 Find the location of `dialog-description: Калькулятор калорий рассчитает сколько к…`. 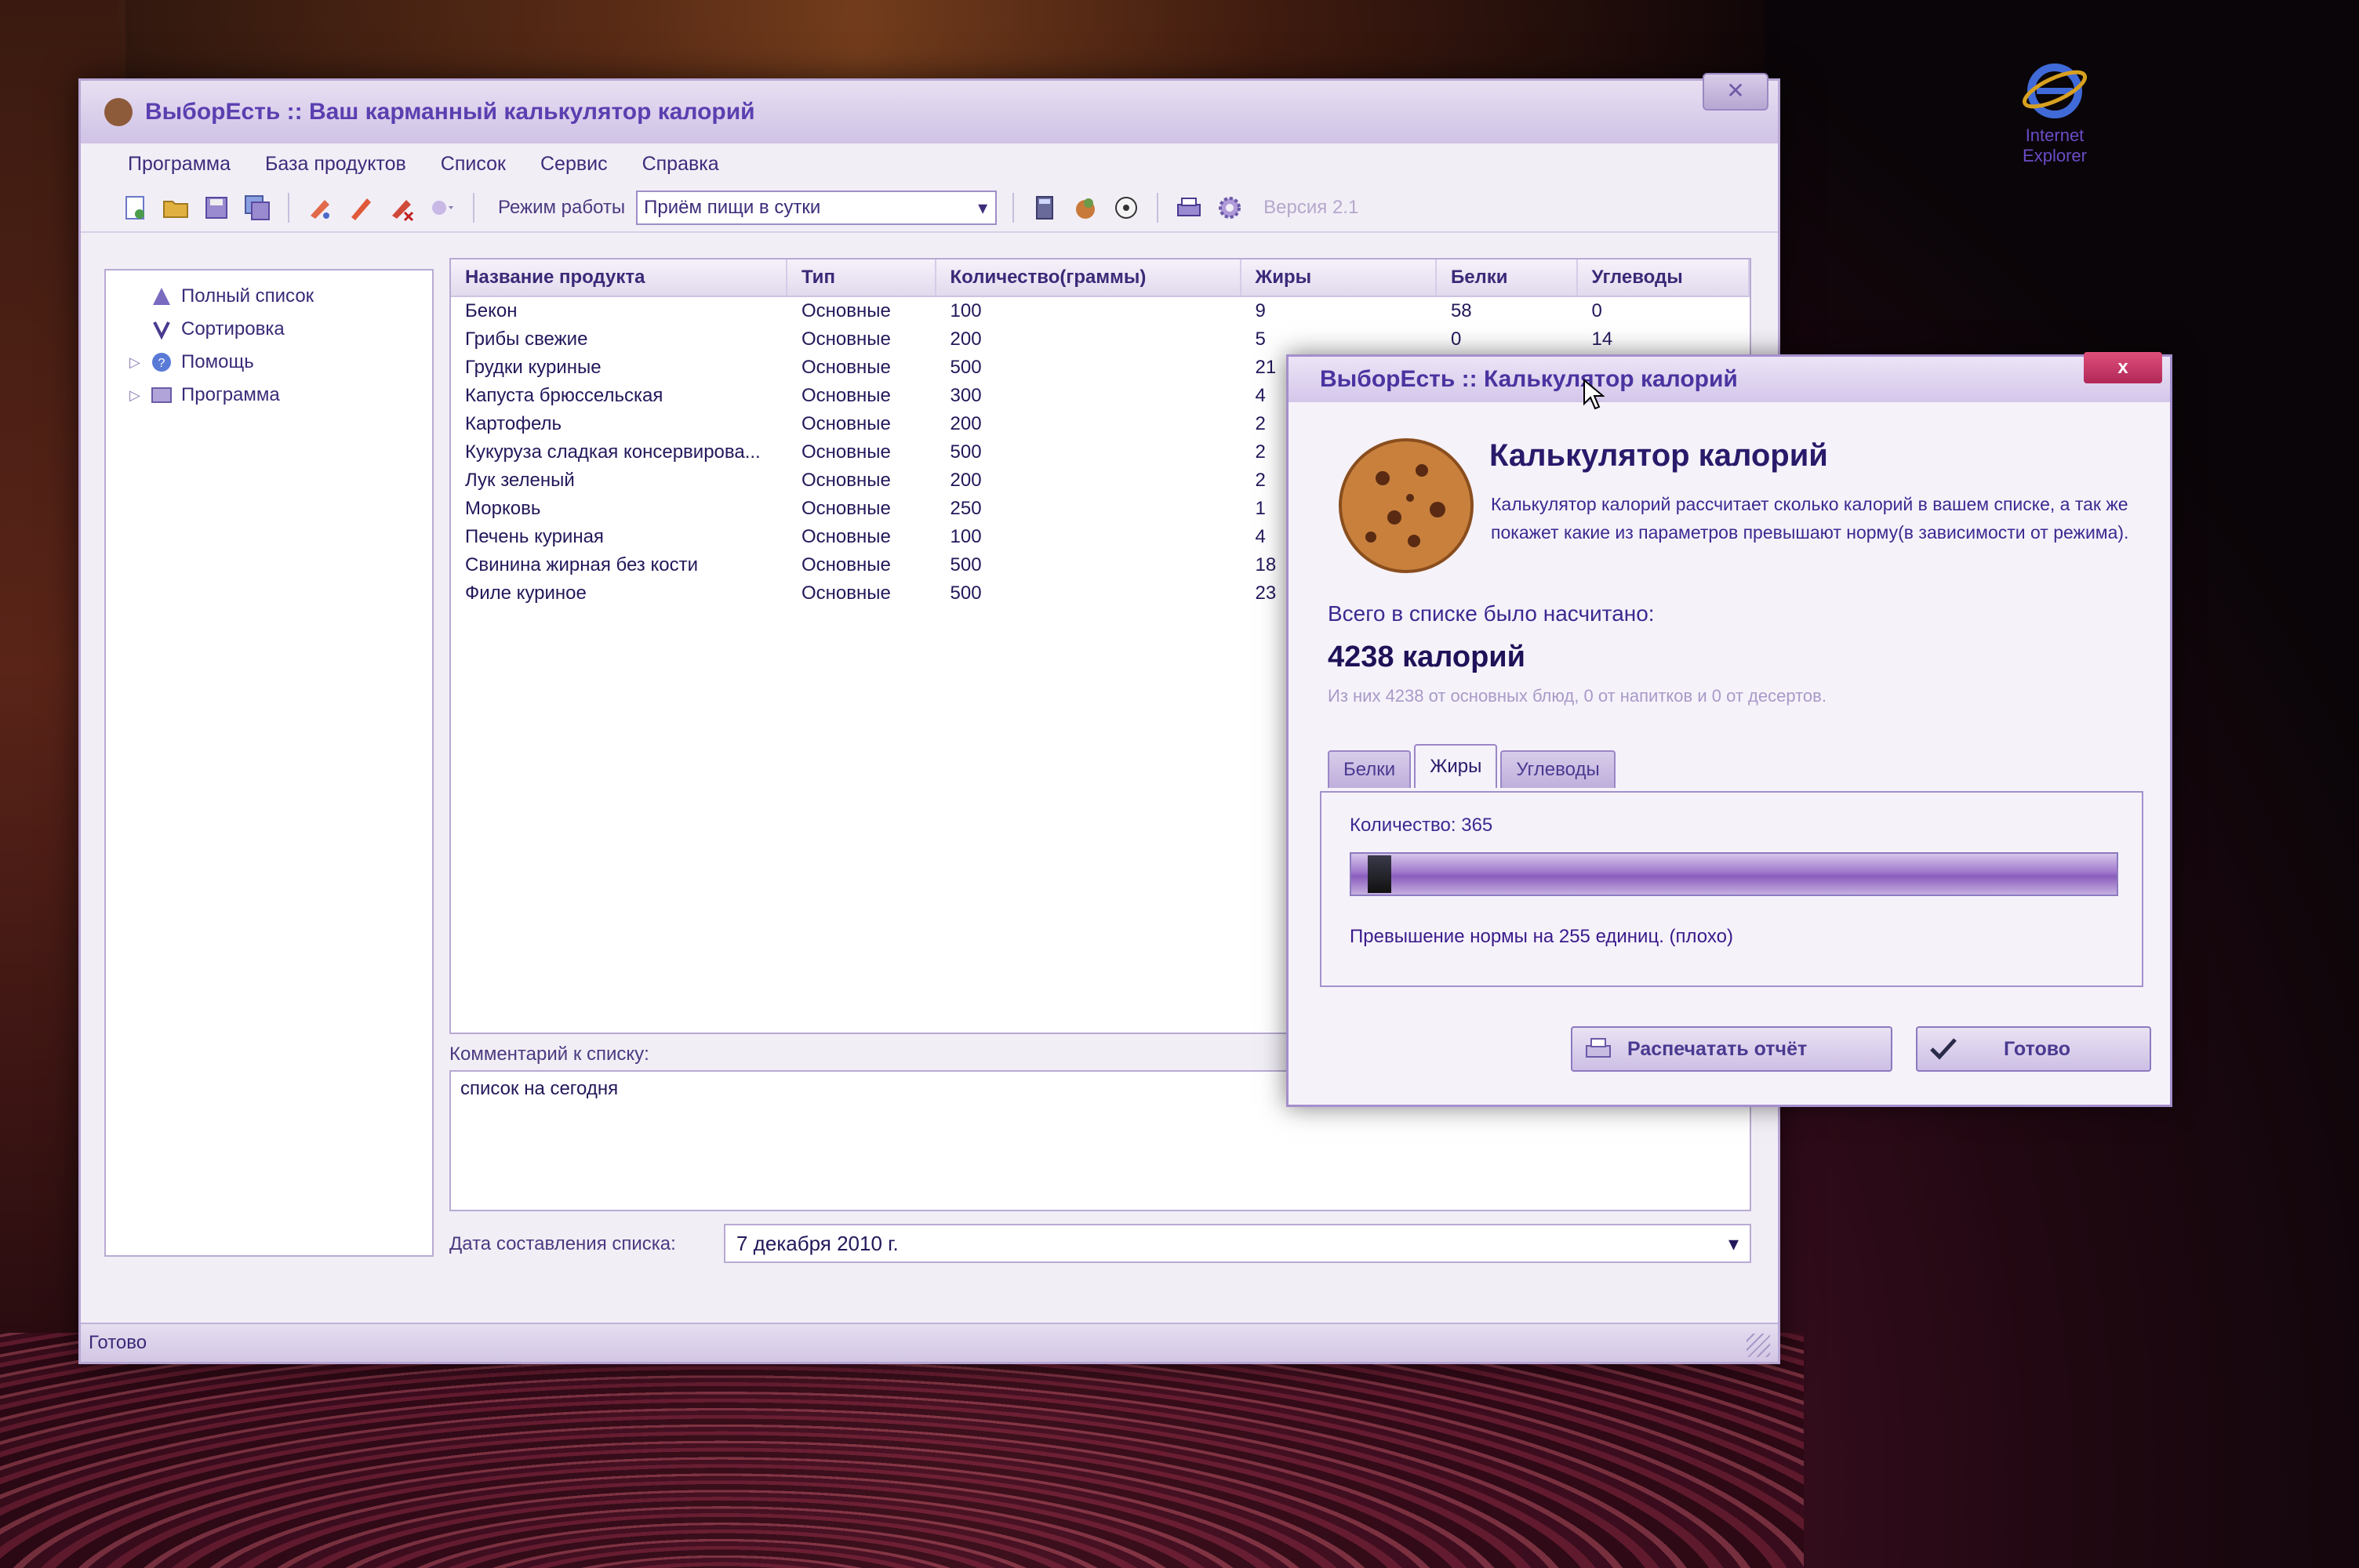

dialog-description: Калькулятор калорий рассчитает сколько к… is located at coordinates (1810, 518).